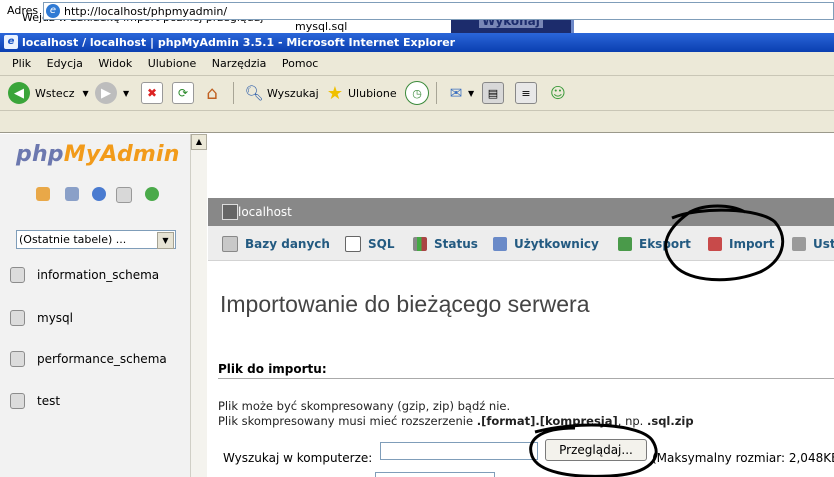  Describe the element at coordinates (417, 122) in the screenshot. I see `address-bar` at that location.